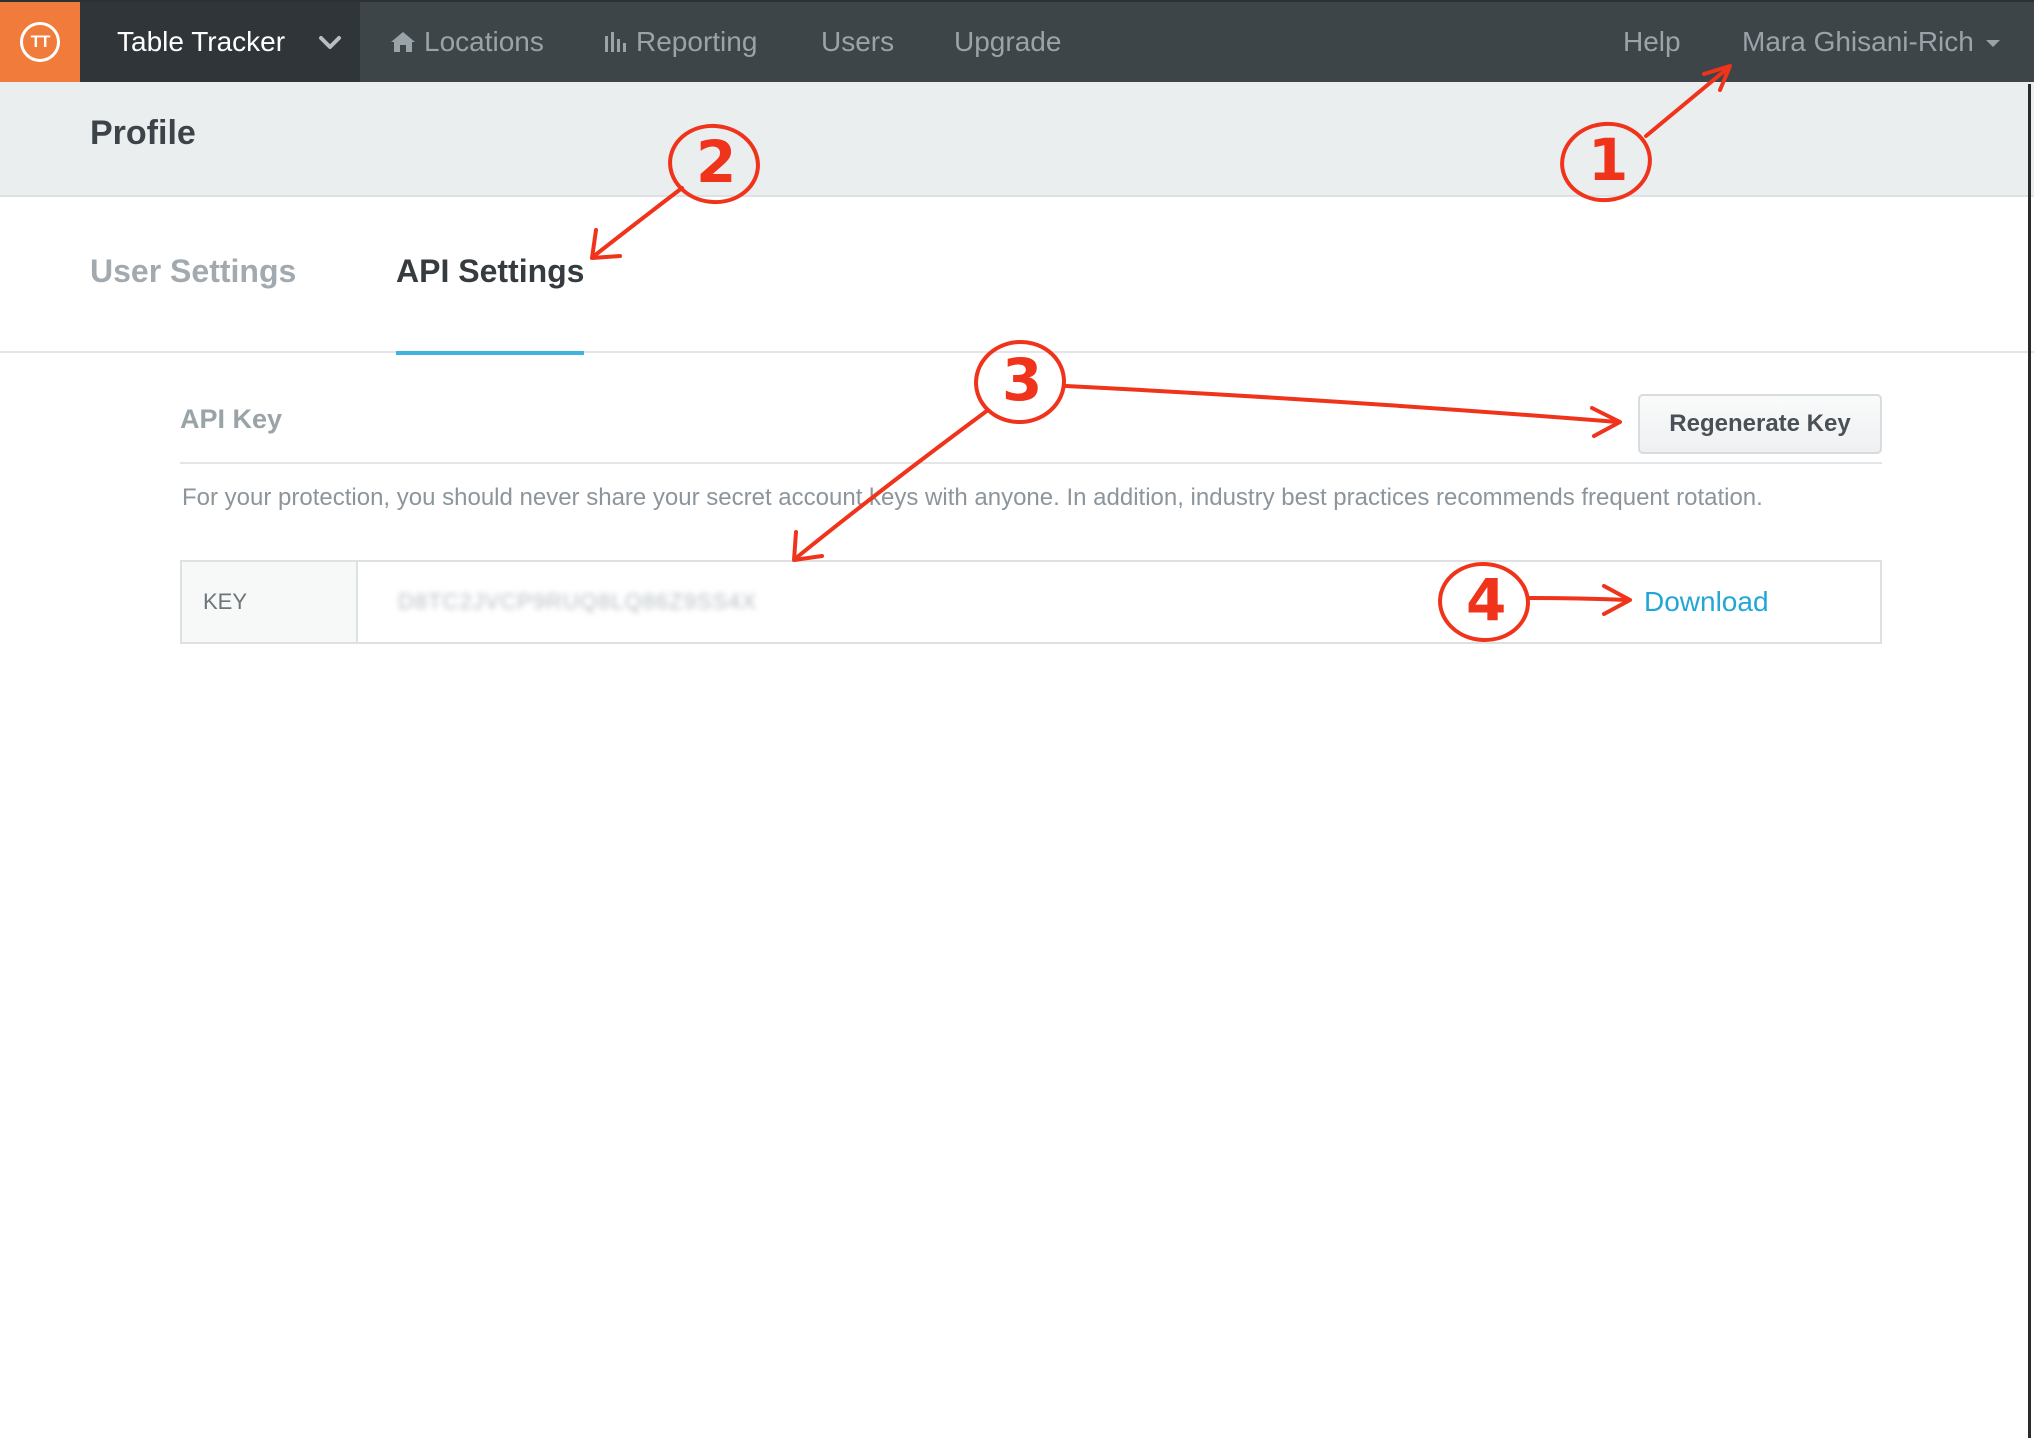  What do you see at coordinates (201, 41) in the screenshot?
I see `app-name: Table Tracker` at bounding box center [201, 41].